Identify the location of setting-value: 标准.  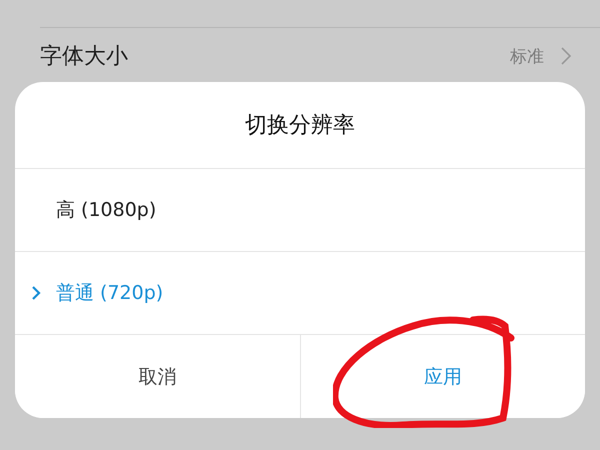
(527, 57).